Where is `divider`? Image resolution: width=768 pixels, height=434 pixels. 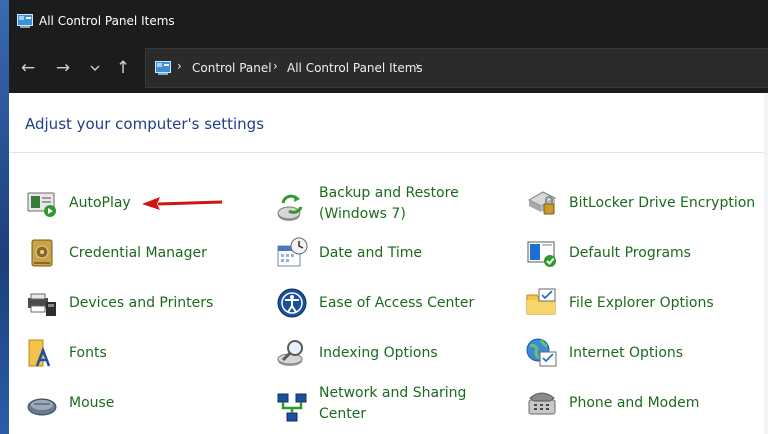 divider is located at coordinates (388, 152).